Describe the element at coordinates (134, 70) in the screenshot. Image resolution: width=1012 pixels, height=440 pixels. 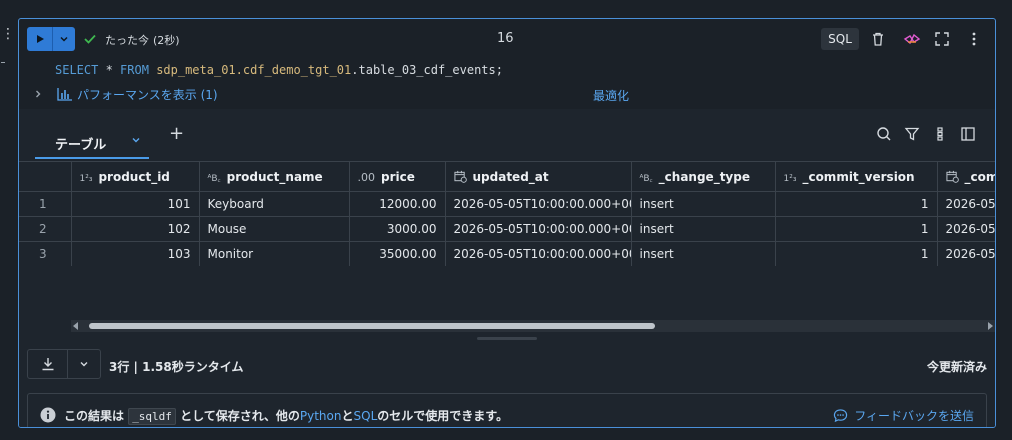
I see `keyword-from: FROM` at that location.